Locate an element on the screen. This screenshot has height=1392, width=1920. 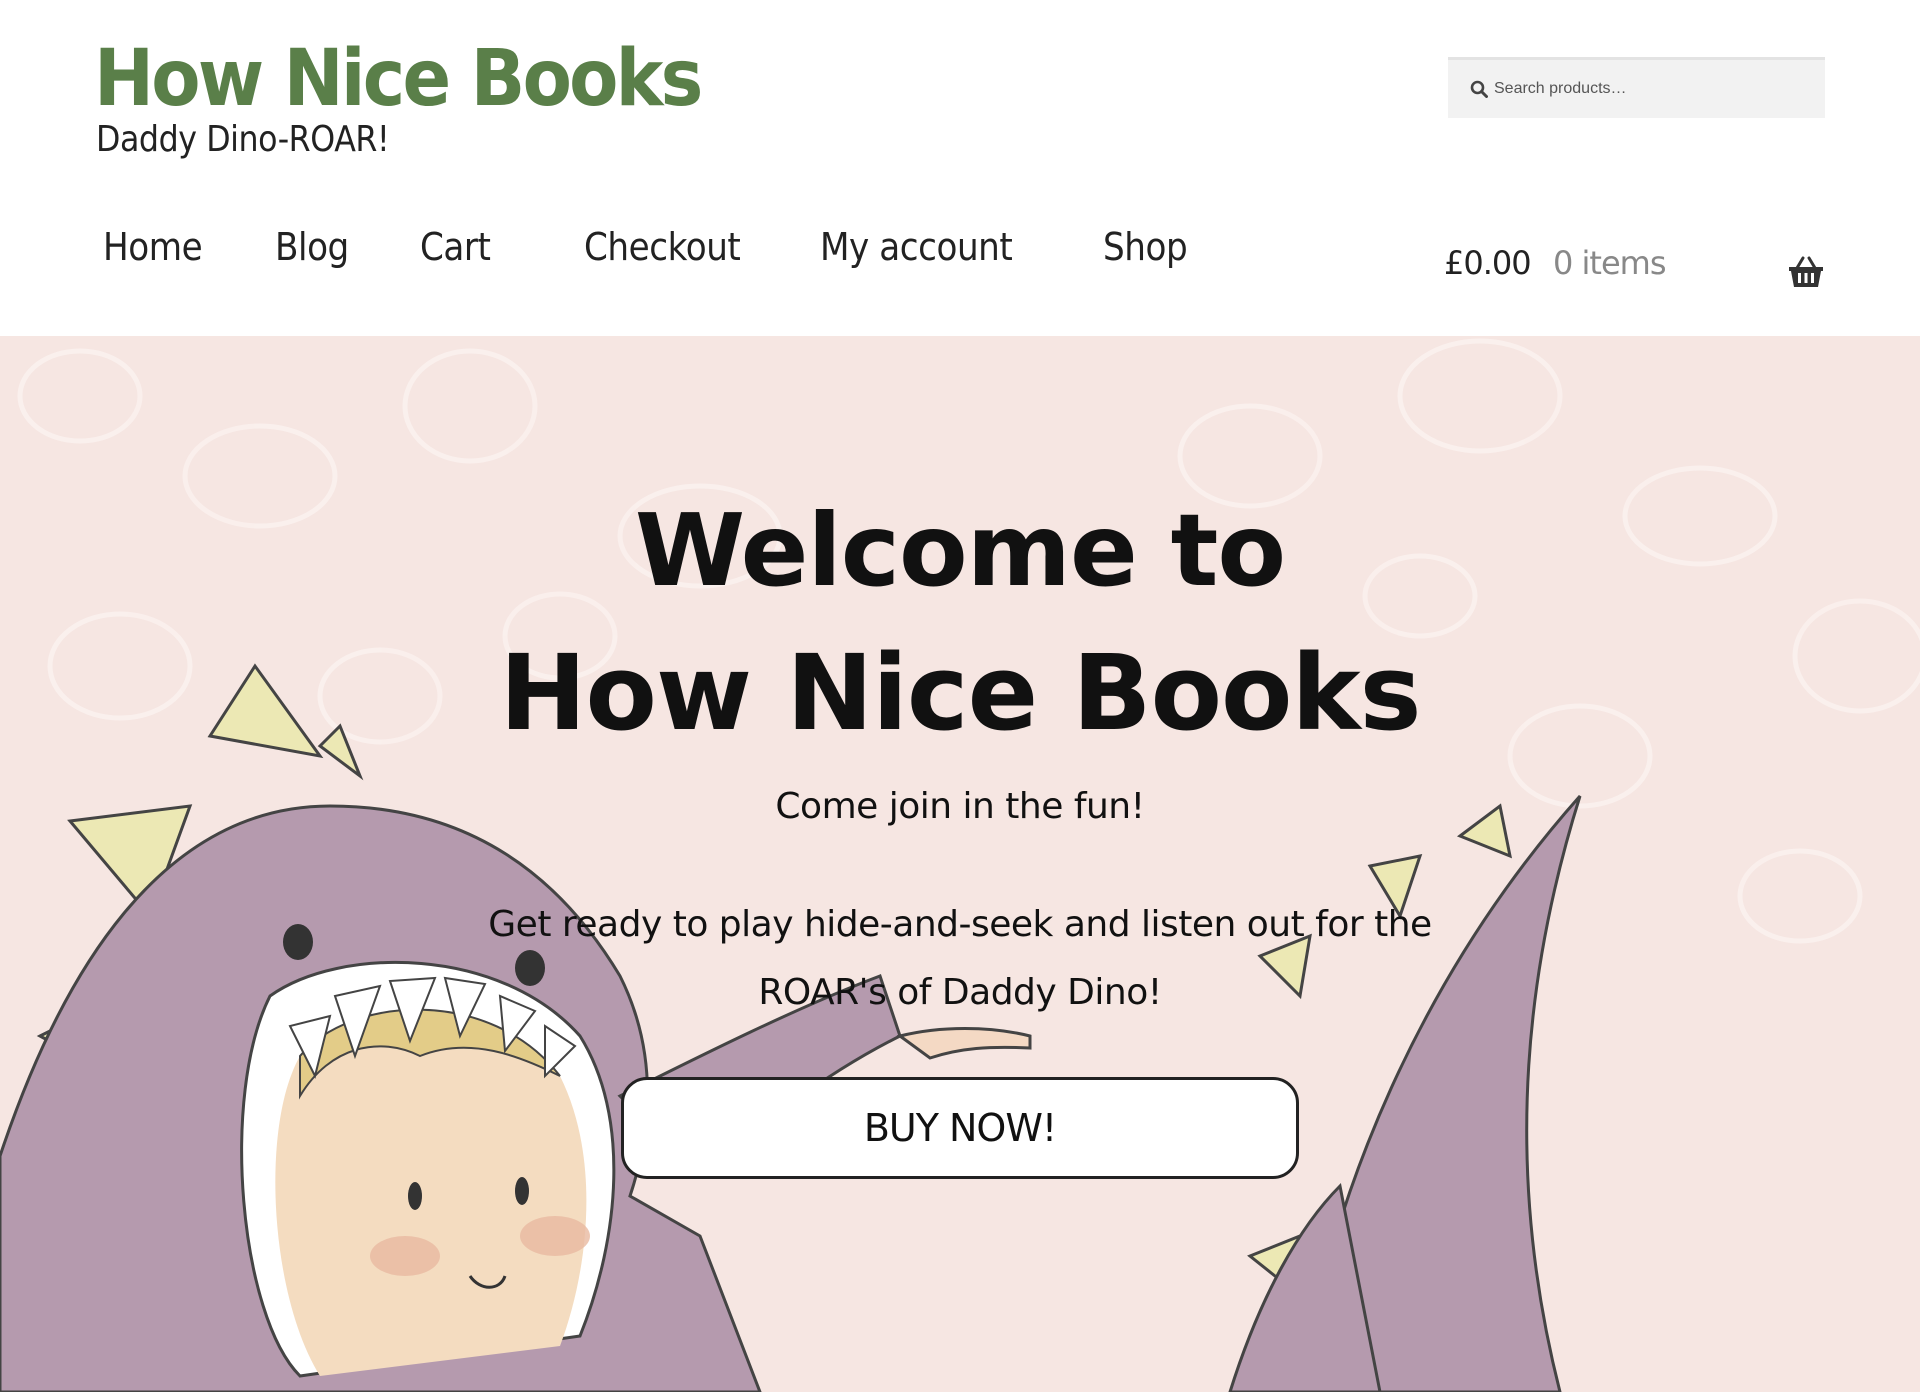
nav-item-my-account: My account is located at coordinates (916, 248).